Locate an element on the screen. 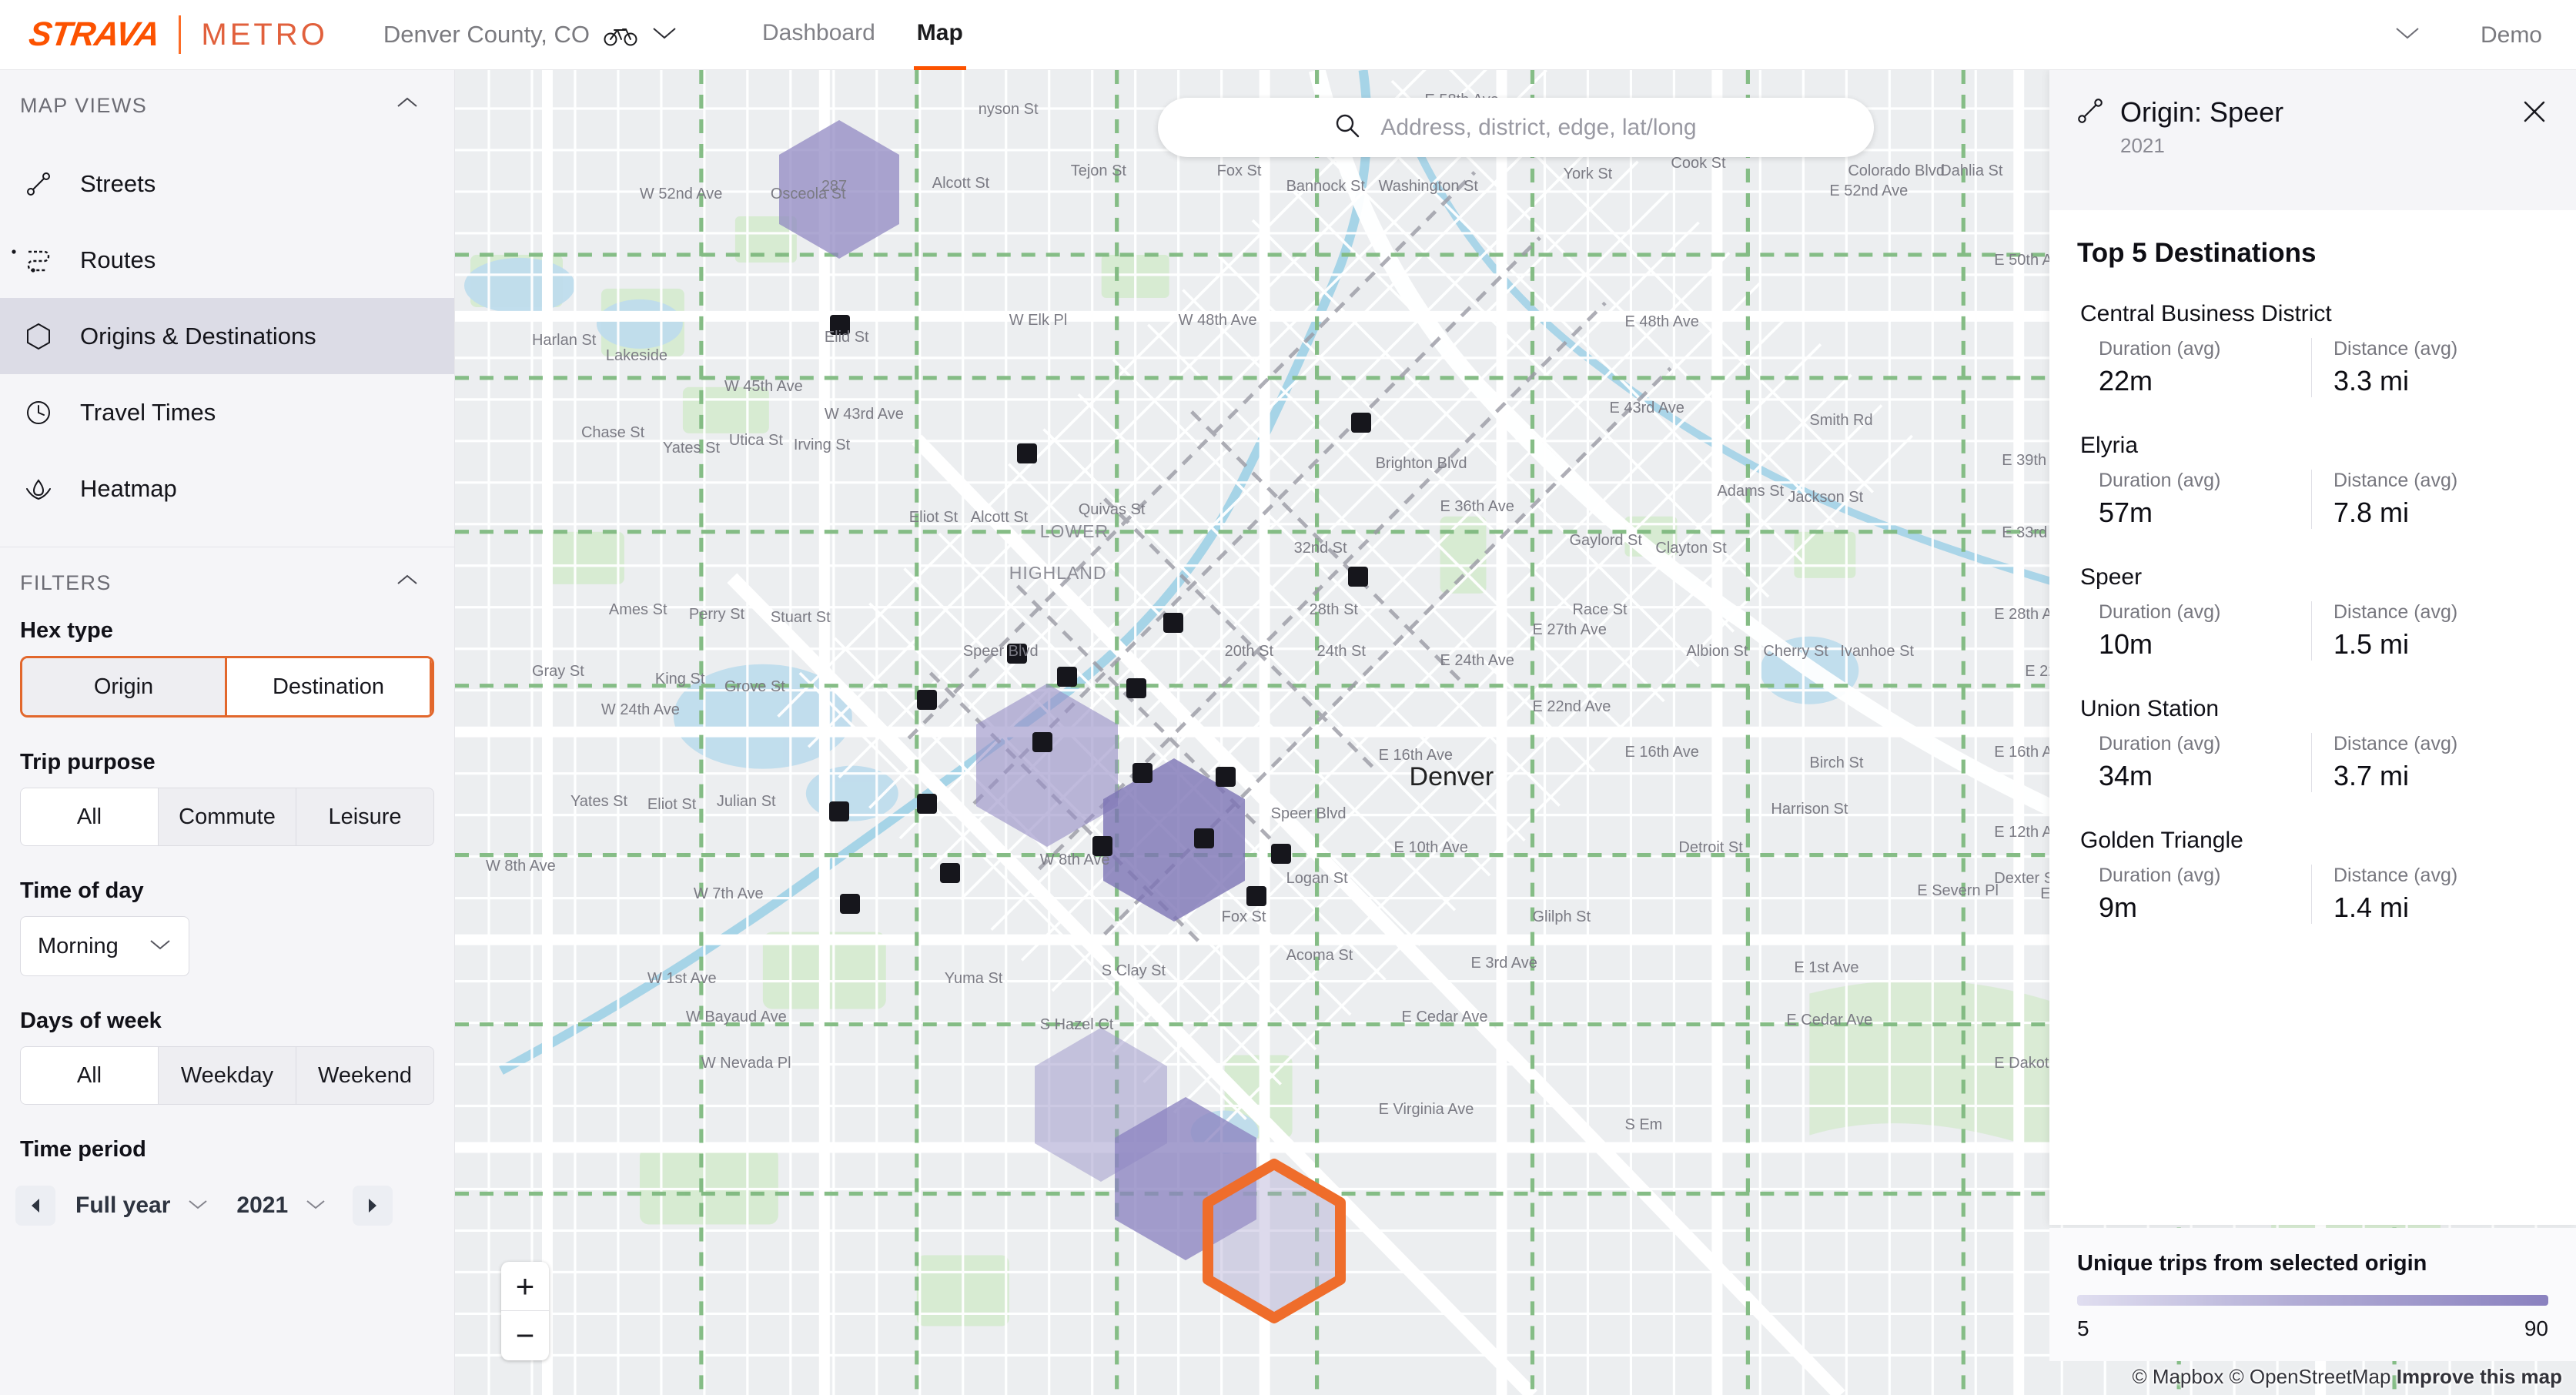 The height and width of the screenshot is (1395, 2576). trip-purpose-option-commute: Commute is located at coordinates (228, 816).